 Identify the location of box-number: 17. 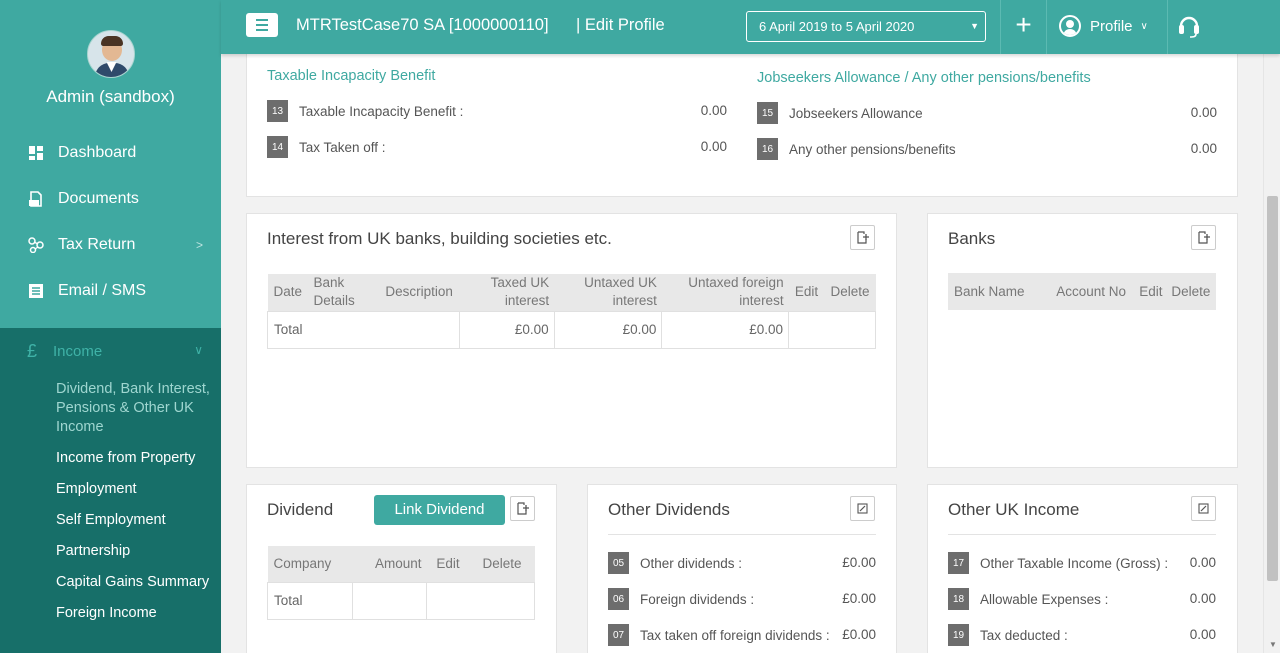
(958, 563).